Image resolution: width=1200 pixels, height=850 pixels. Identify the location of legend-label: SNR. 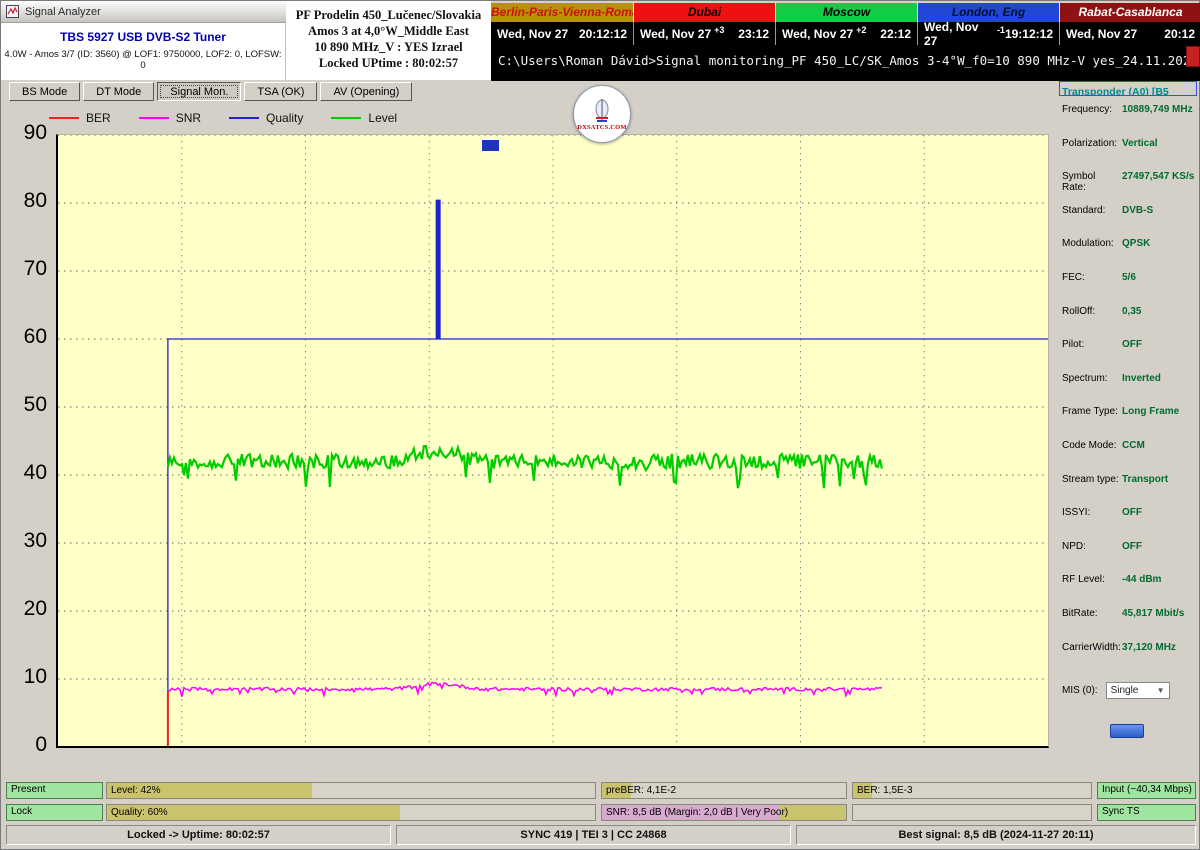
(188, 118).